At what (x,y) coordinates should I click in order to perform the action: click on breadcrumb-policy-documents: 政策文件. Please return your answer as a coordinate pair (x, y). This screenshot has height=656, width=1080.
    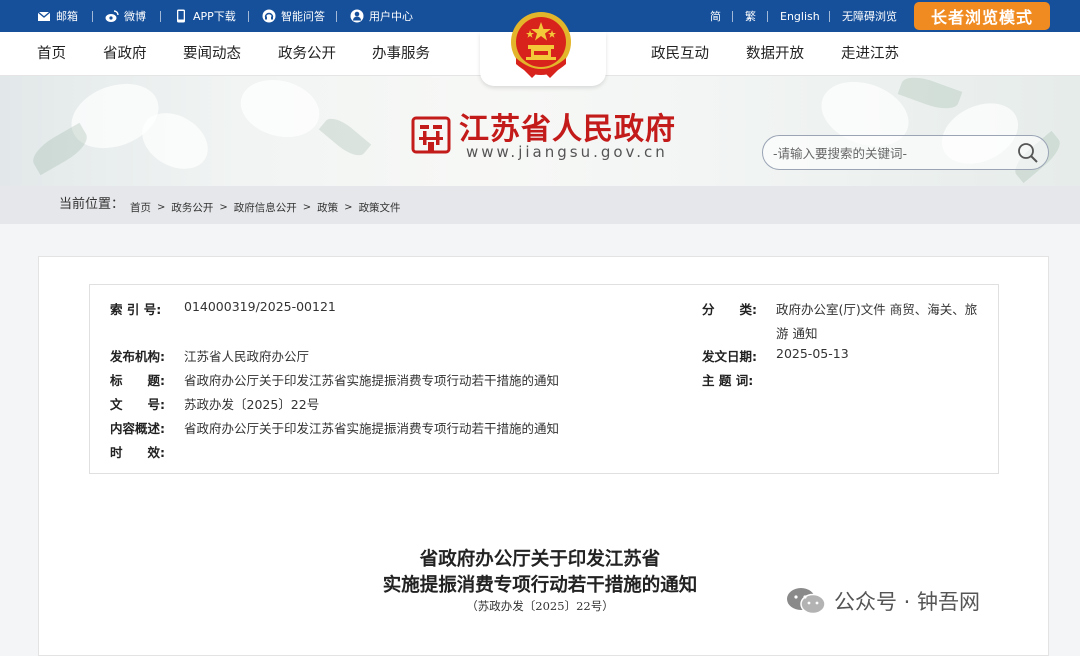
    Looking at the image, I should click on (380, 207).